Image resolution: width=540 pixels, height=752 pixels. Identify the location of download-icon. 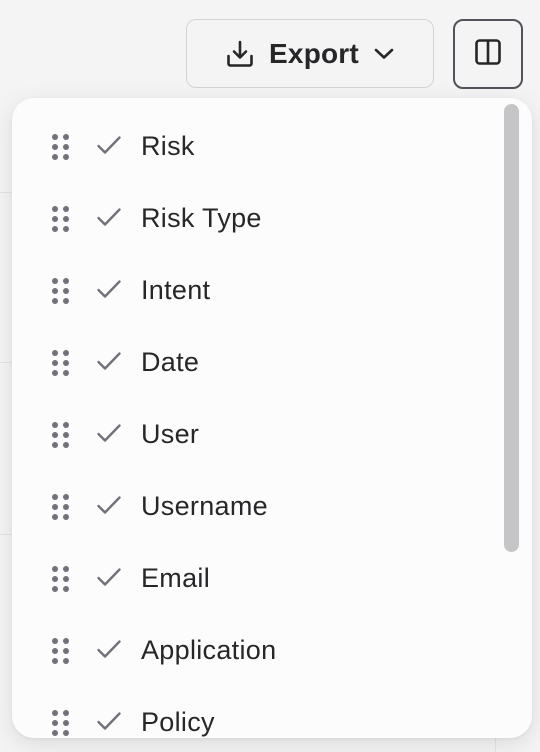
(240, 54).